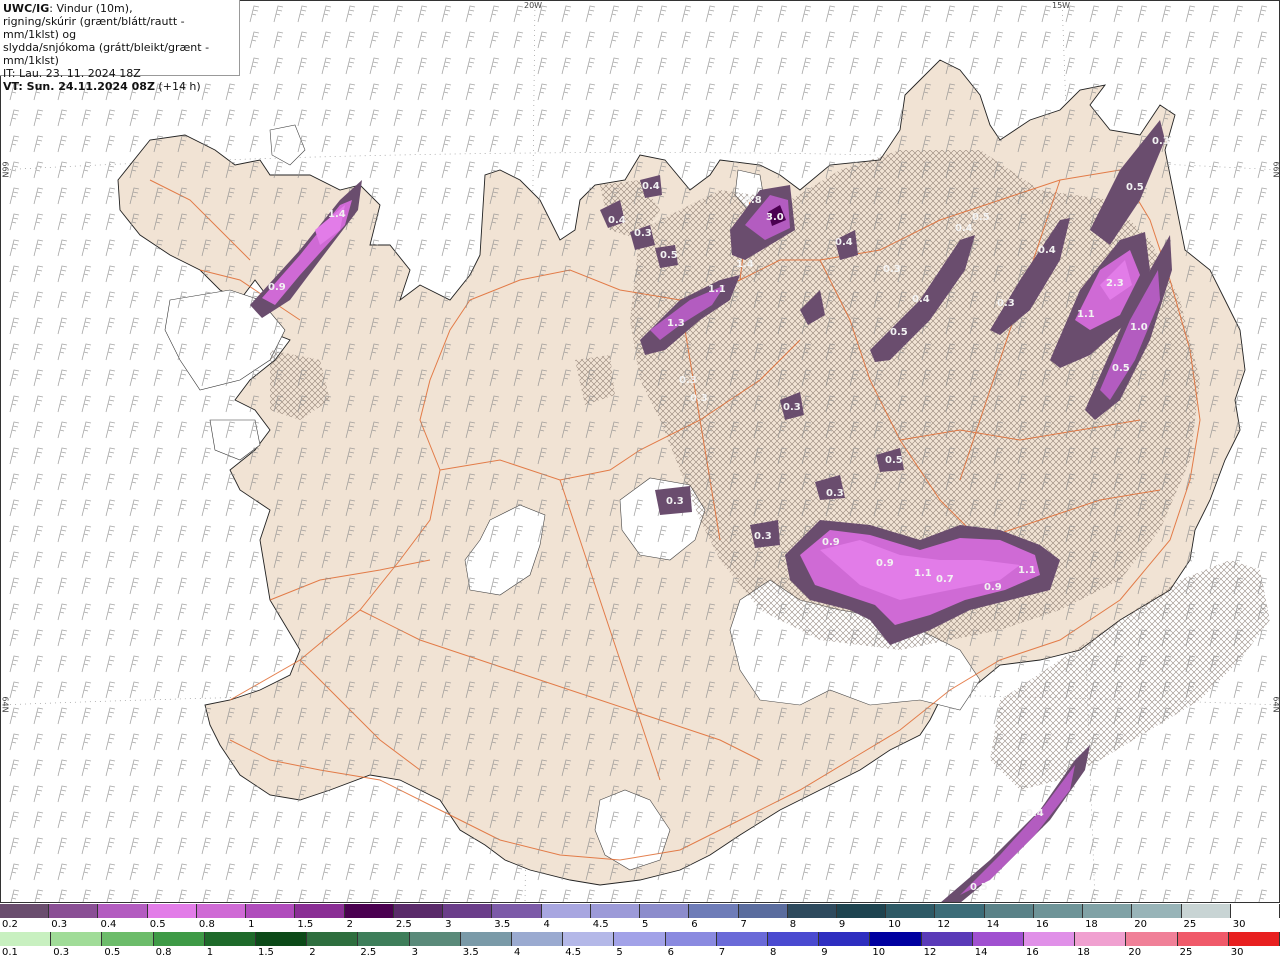  I want to click on precip-label: 1.1, so click(1027, 570).